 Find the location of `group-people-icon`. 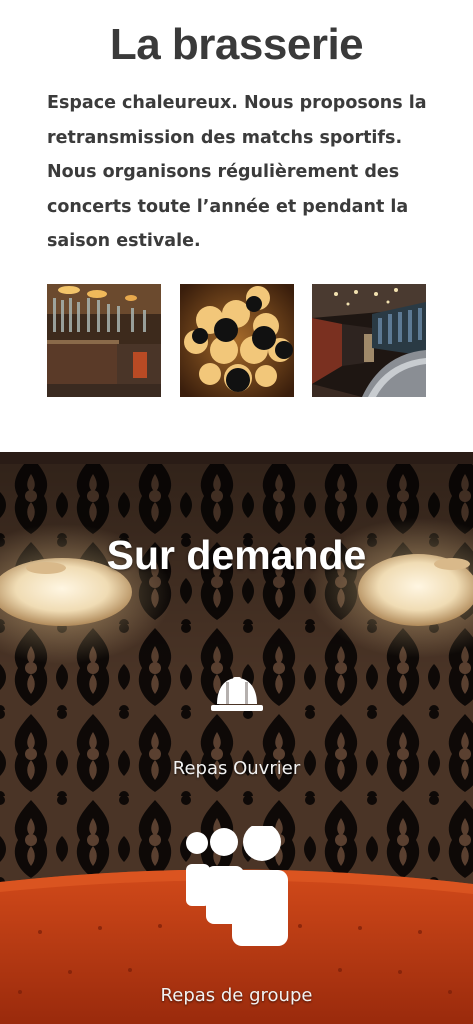

group-people-icon is located at coordinates (237, 886).